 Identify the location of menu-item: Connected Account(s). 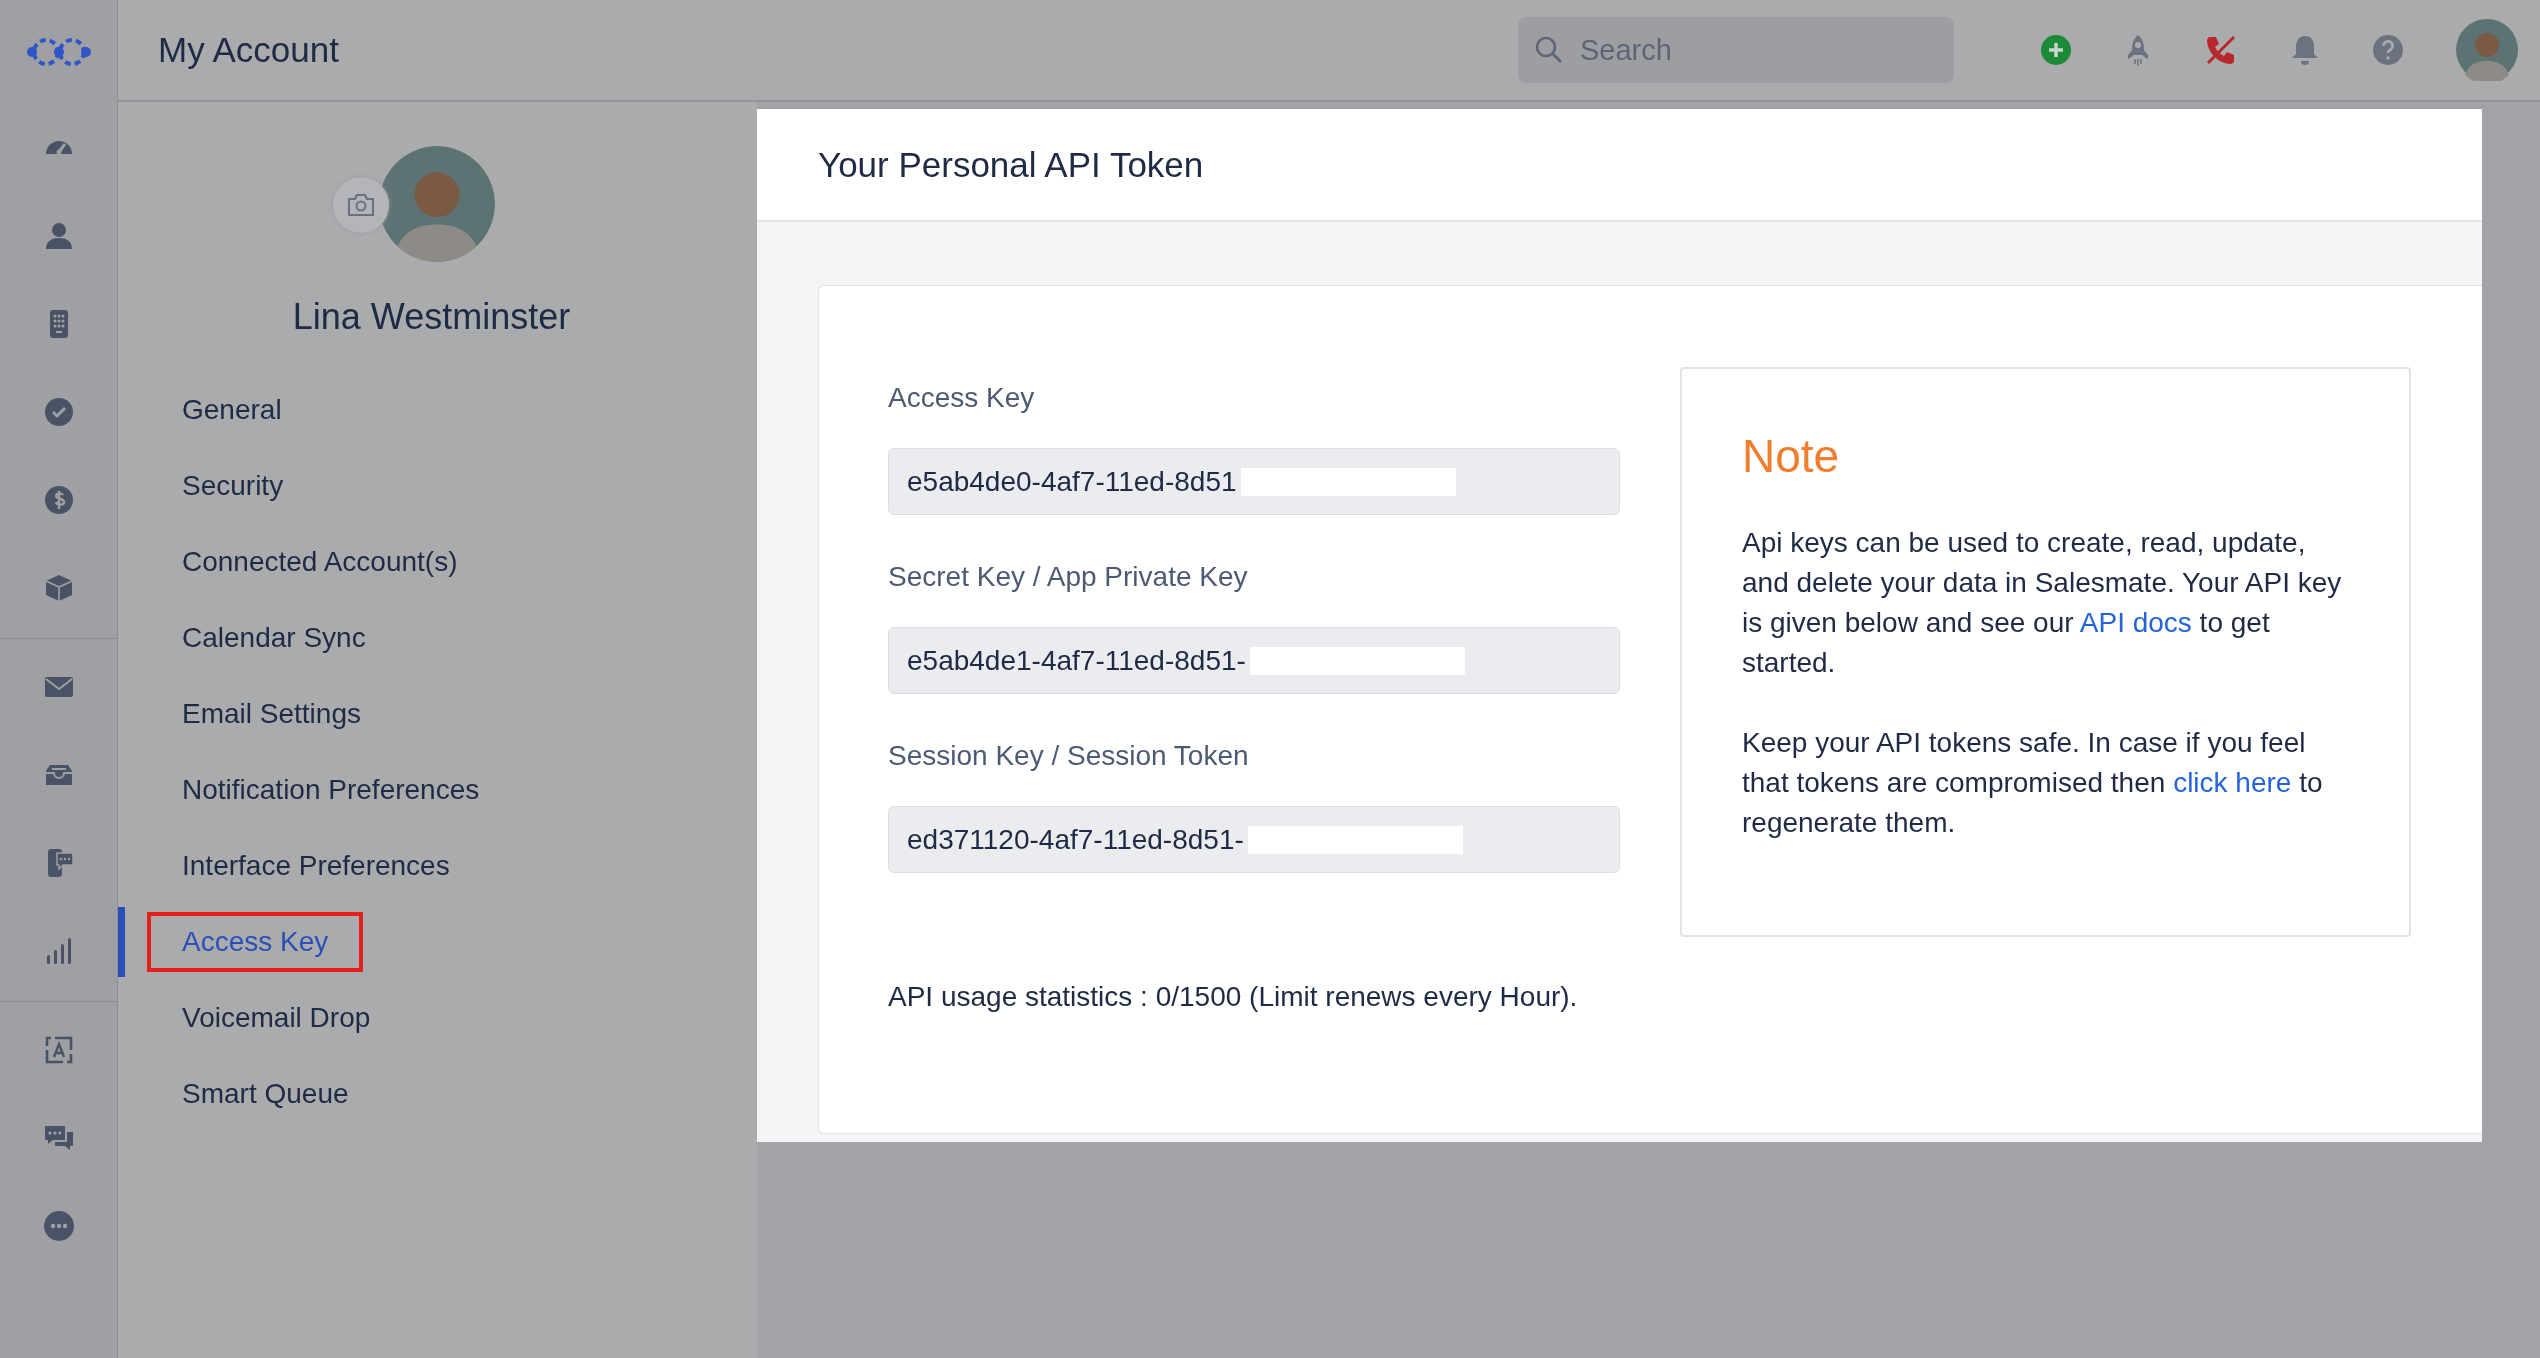
(320, 562).